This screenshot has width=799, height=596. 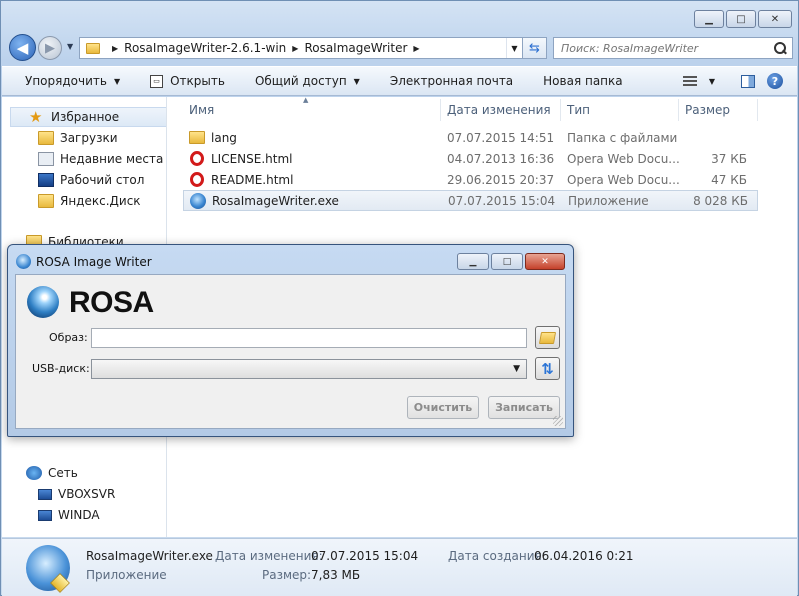 What do you see at coordinates (46, 180) in the screenshot?
I see `desktop-icon` at bounding box center [46, 180].